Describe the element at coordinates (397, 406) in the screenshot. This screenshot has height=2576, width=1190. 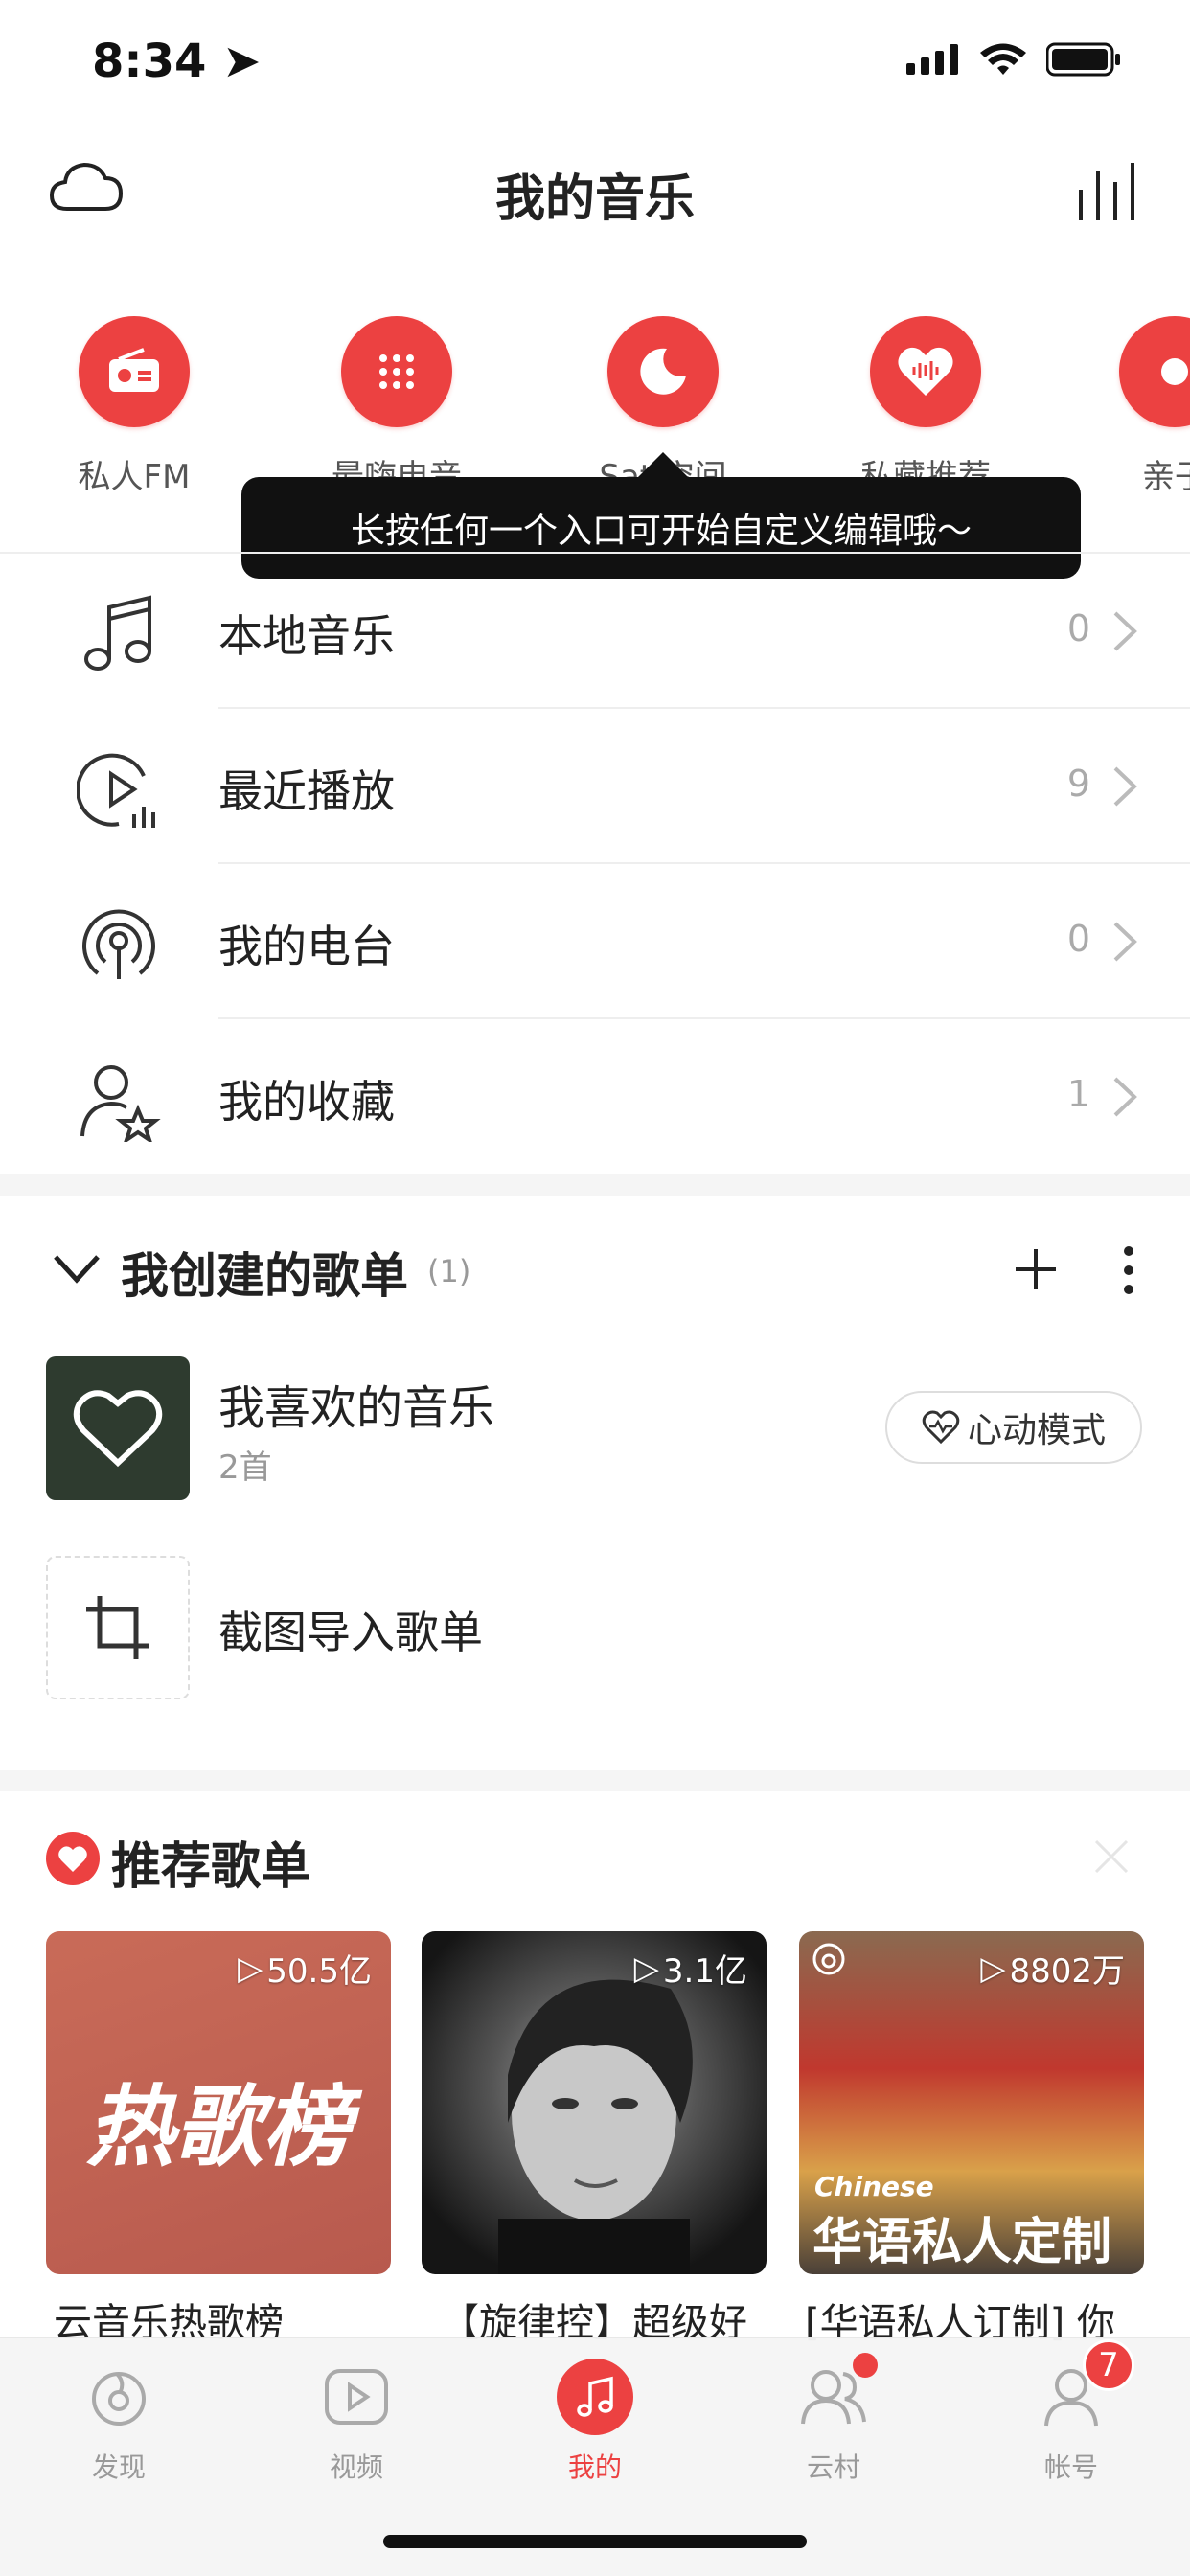
I see `entry-electronic: 最嗨电音` at that location.